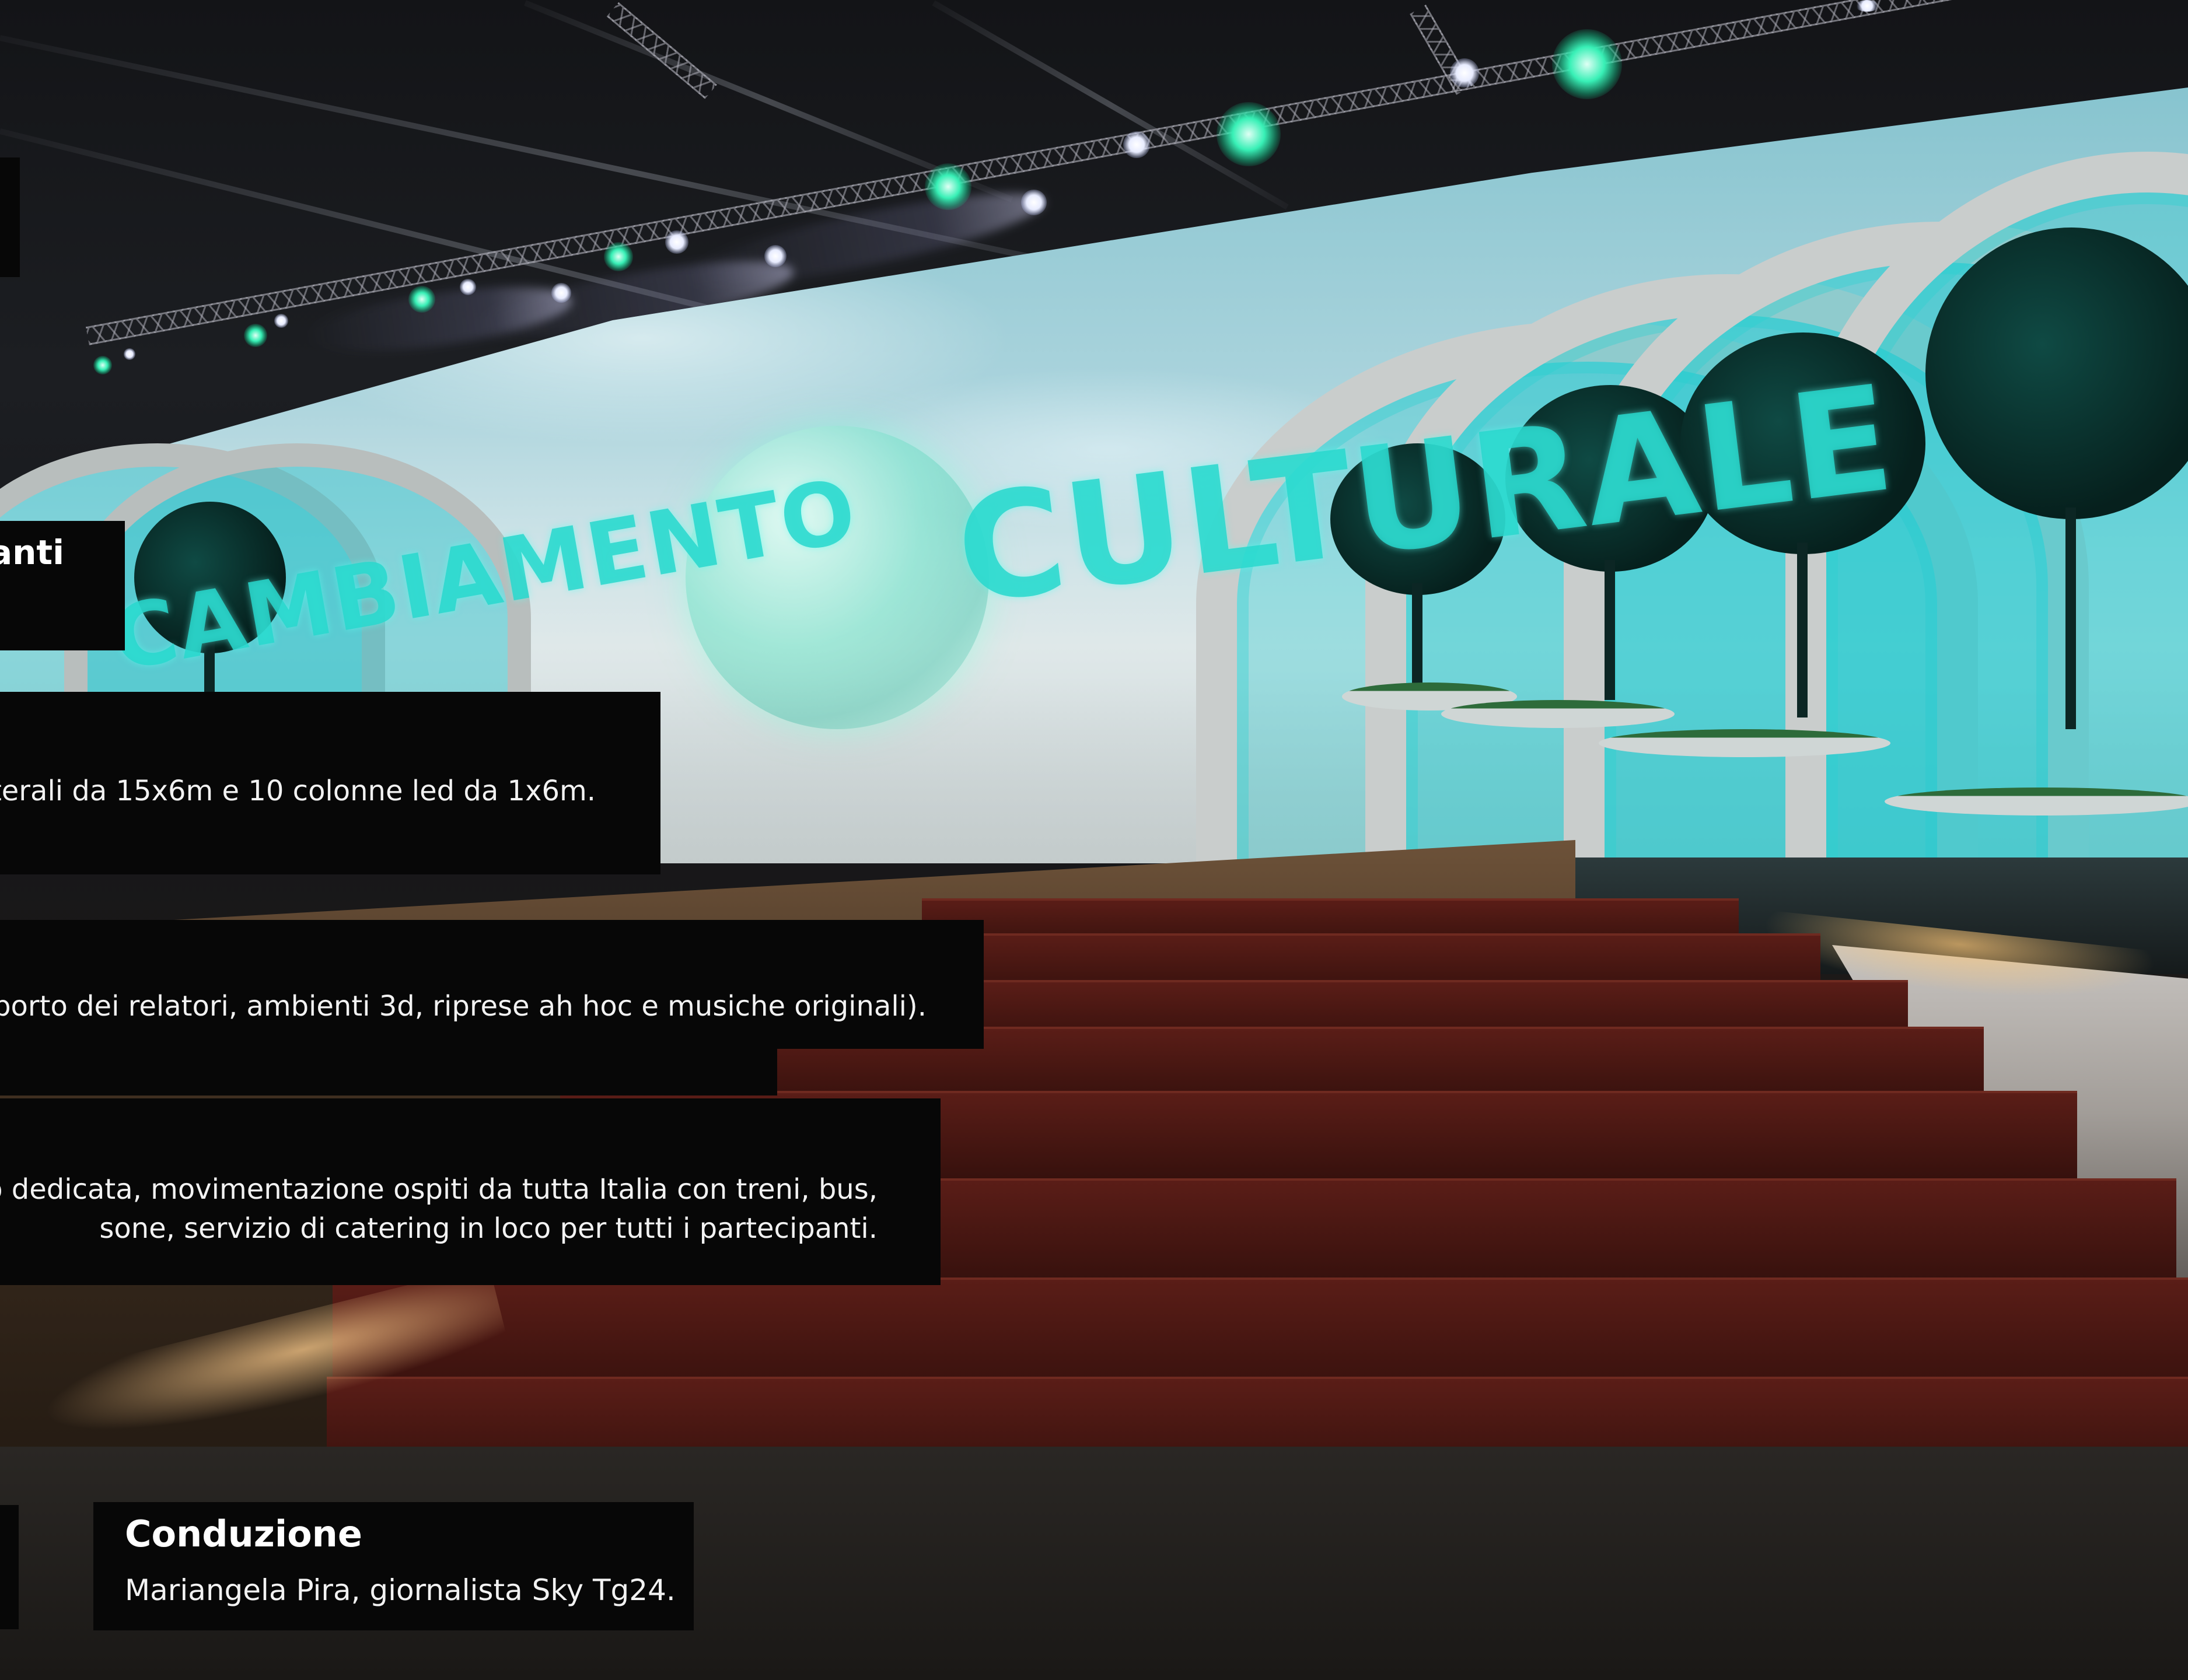 Image resolution: width=2188 pixels, height=1680 pixels. I want to click on lighting-truss, so click(662, 50).